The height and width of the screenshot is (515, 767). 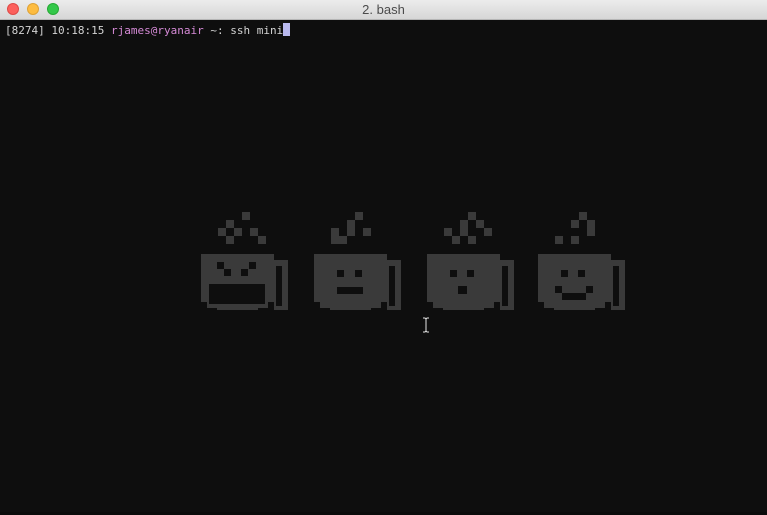 What do you see at coordinates (426, 325) in the screenshot?
I see `ibeam-cursor-icon` at bounding box center [426, 325].